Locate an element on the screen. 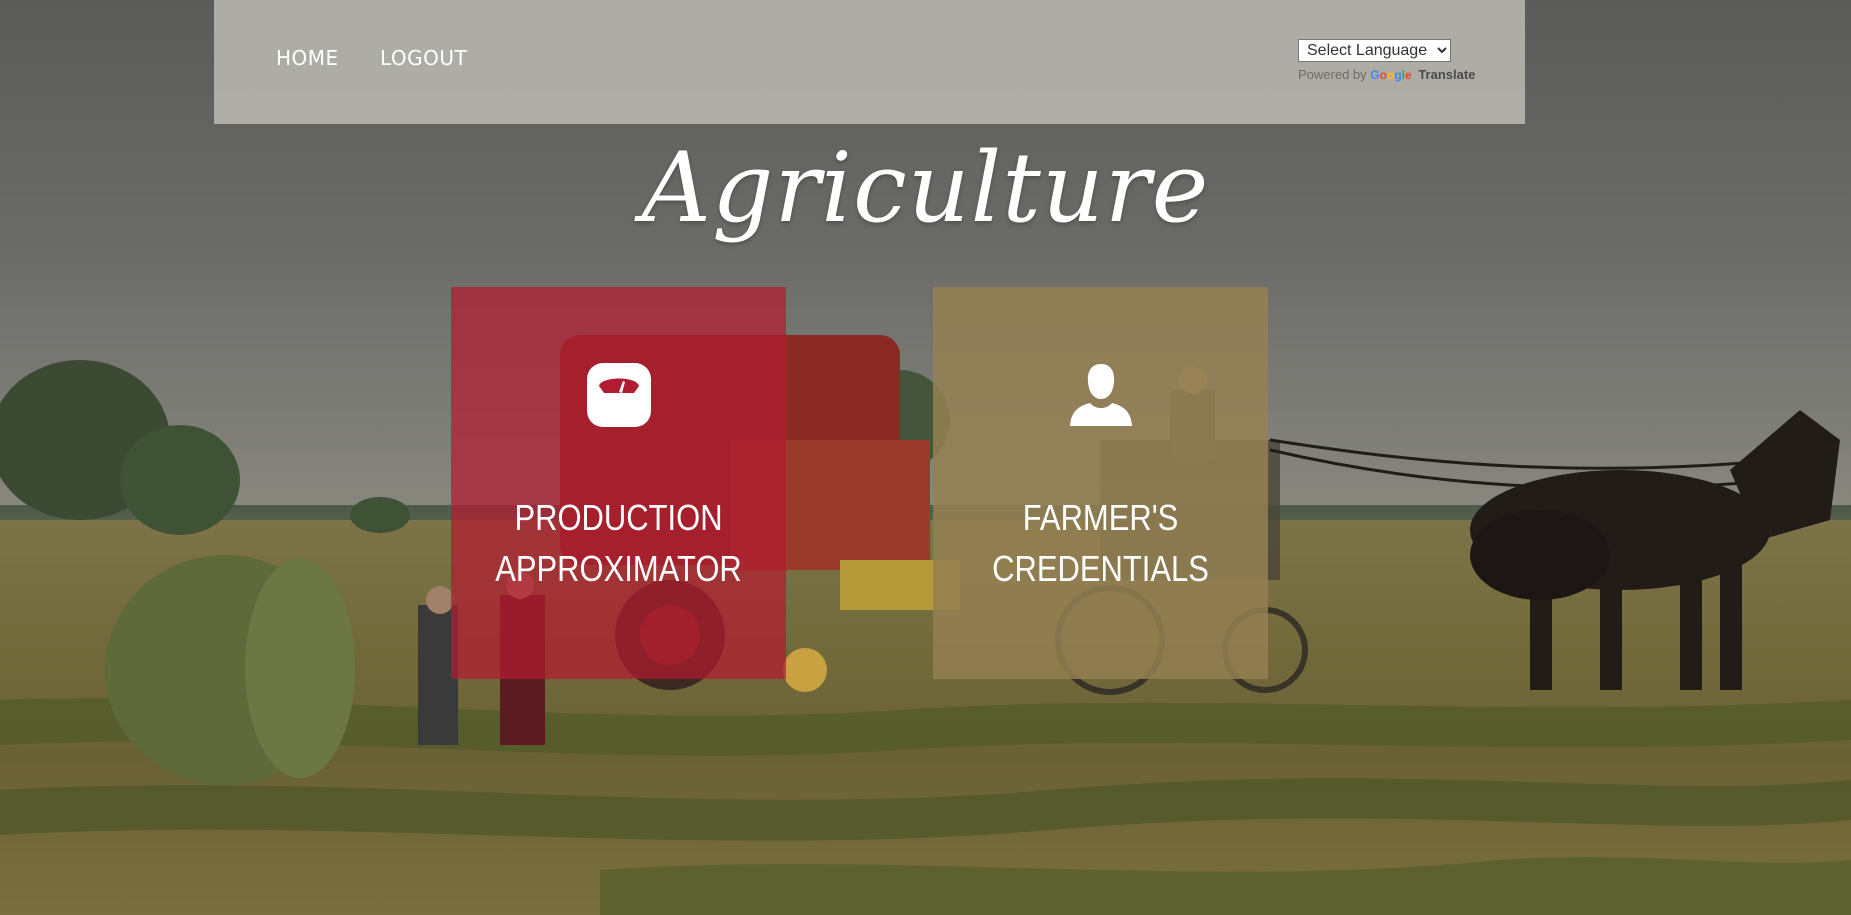 This screenshot has width=1851, height=915. farmers-credentials-tile: FARMER'S CREDENTIALS is located at coordinates (1100, 483).